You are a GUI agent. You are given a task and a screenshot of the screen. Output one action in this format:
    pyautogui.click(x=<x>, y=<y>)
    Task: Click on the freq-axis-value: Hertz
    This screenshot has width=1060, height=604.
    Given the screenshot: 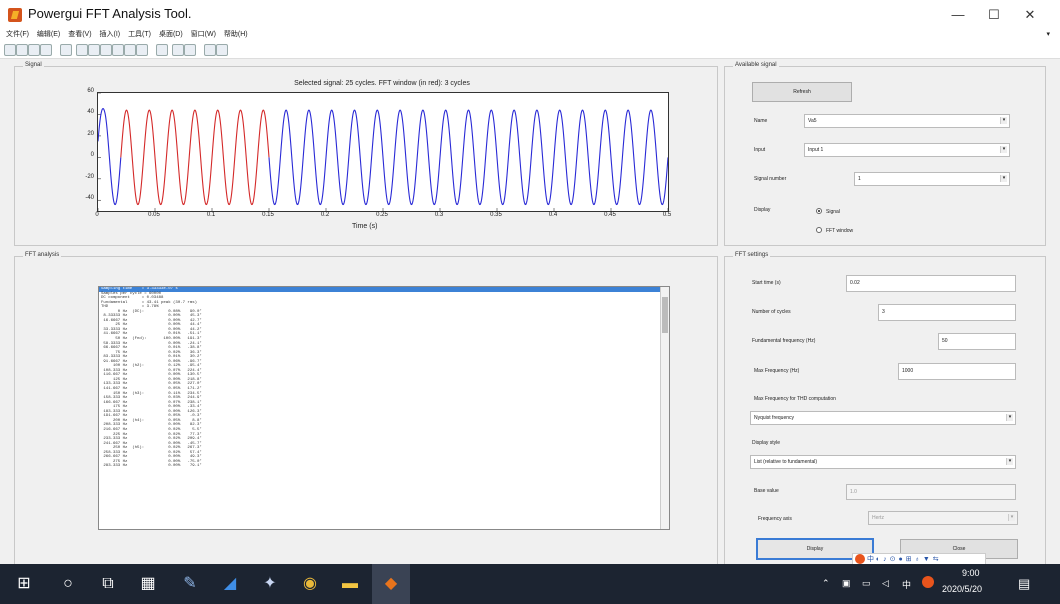 What is the action you would take?
    pyautogui.click(x=878, y=518)
    